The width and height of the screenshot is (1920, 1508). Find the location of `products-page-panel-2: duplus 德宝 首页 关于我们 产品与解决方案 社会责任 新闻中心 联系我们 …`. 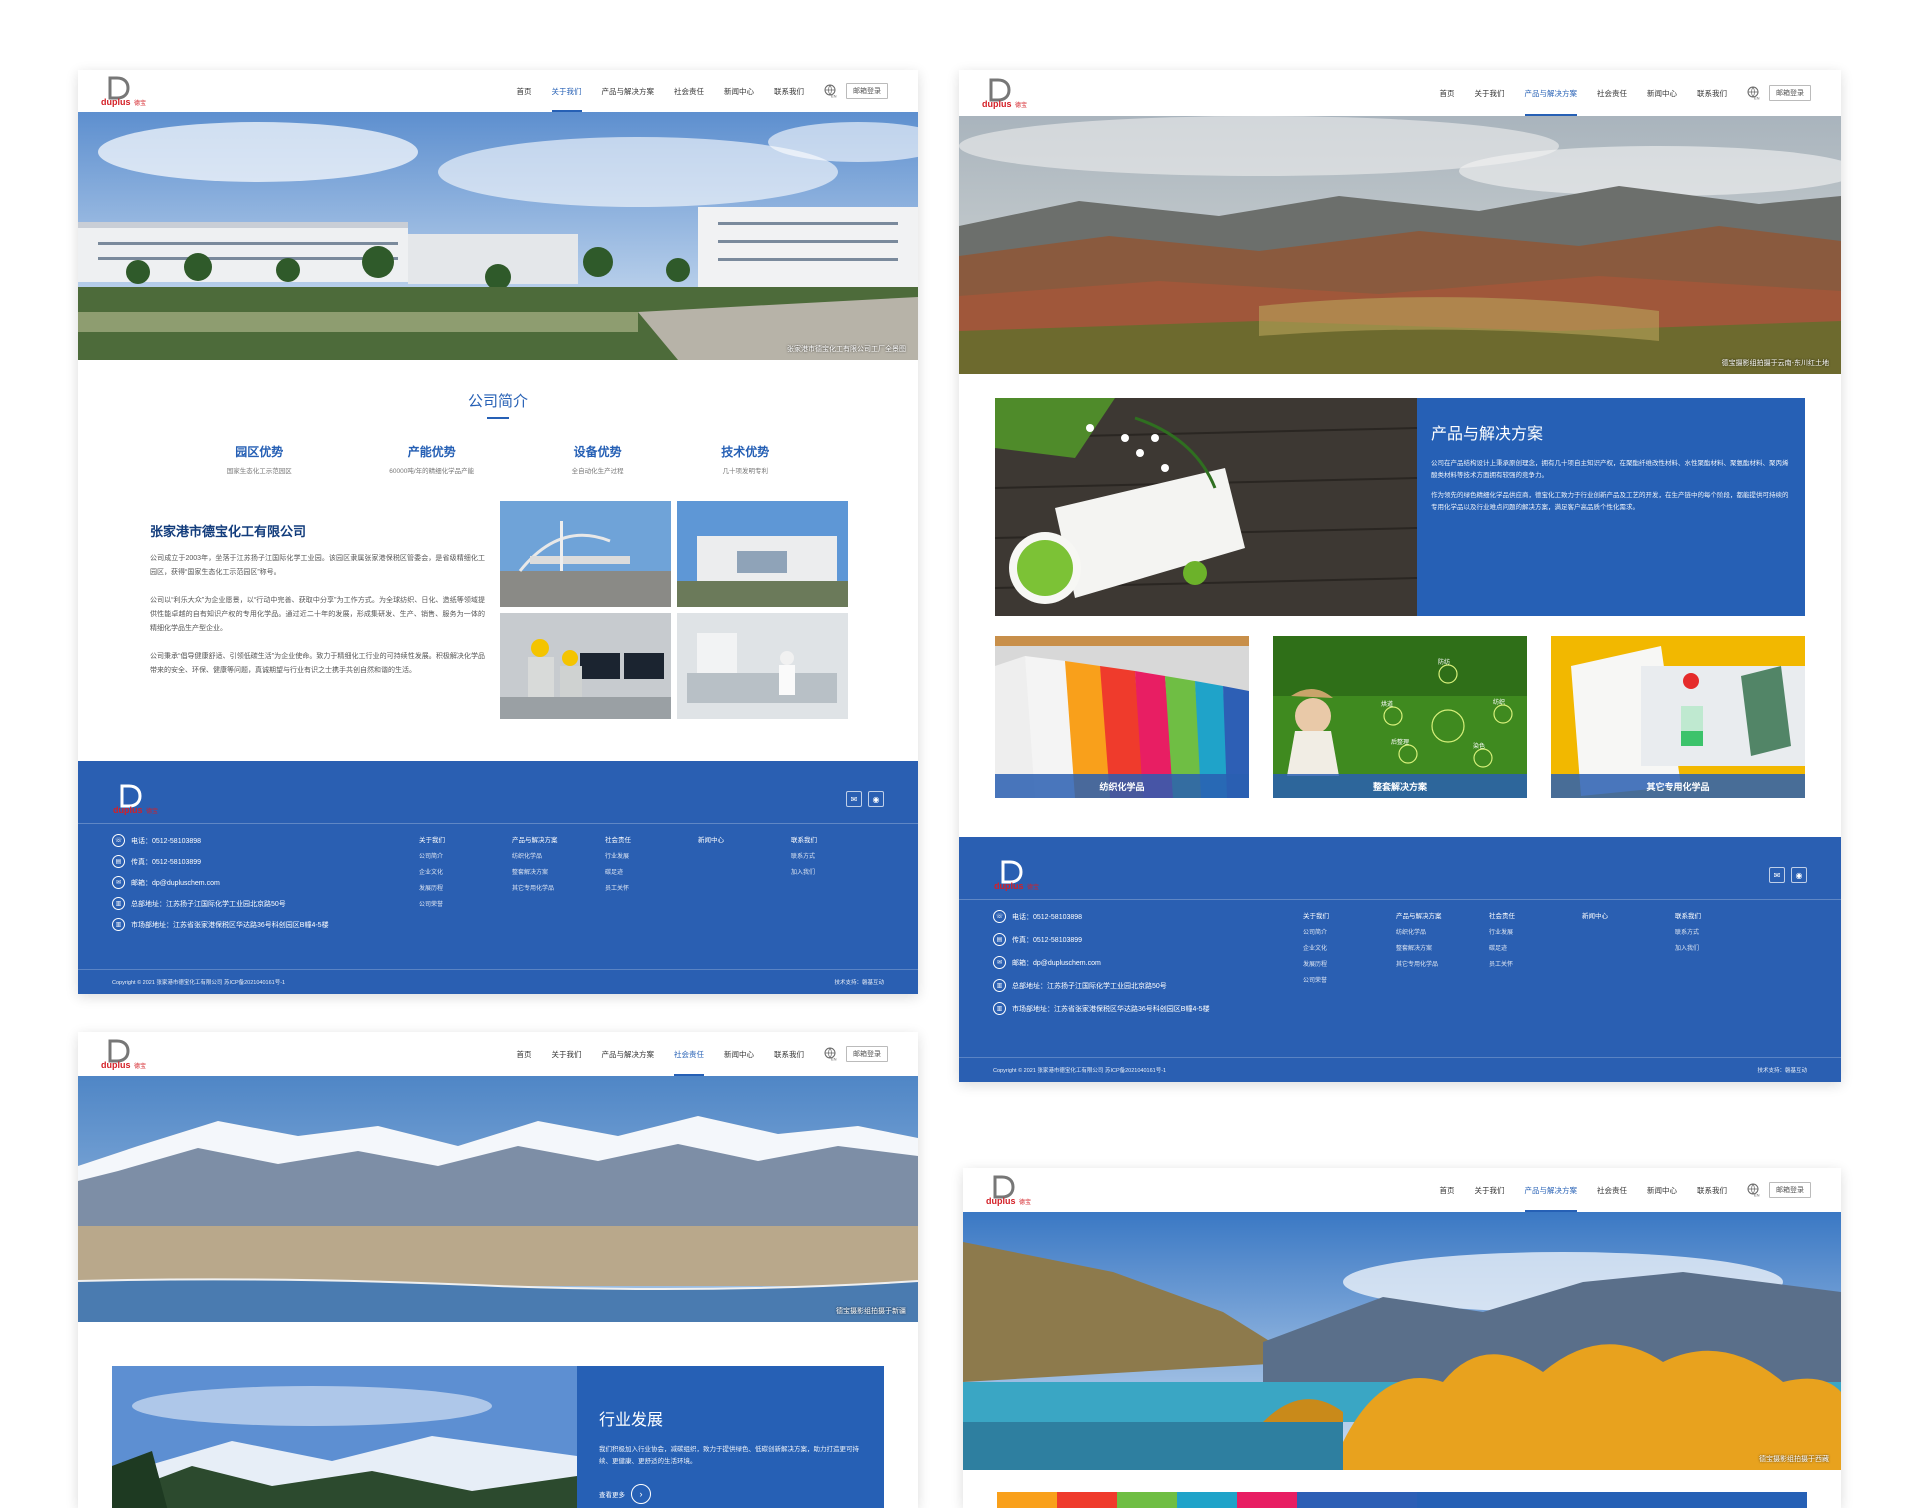

products-page-panel-2: duplus 德宝 首页 关于我们 产品与解决方案 社会责任 新闻中心 联系我们 … is located at coordinates (1402, 1338).